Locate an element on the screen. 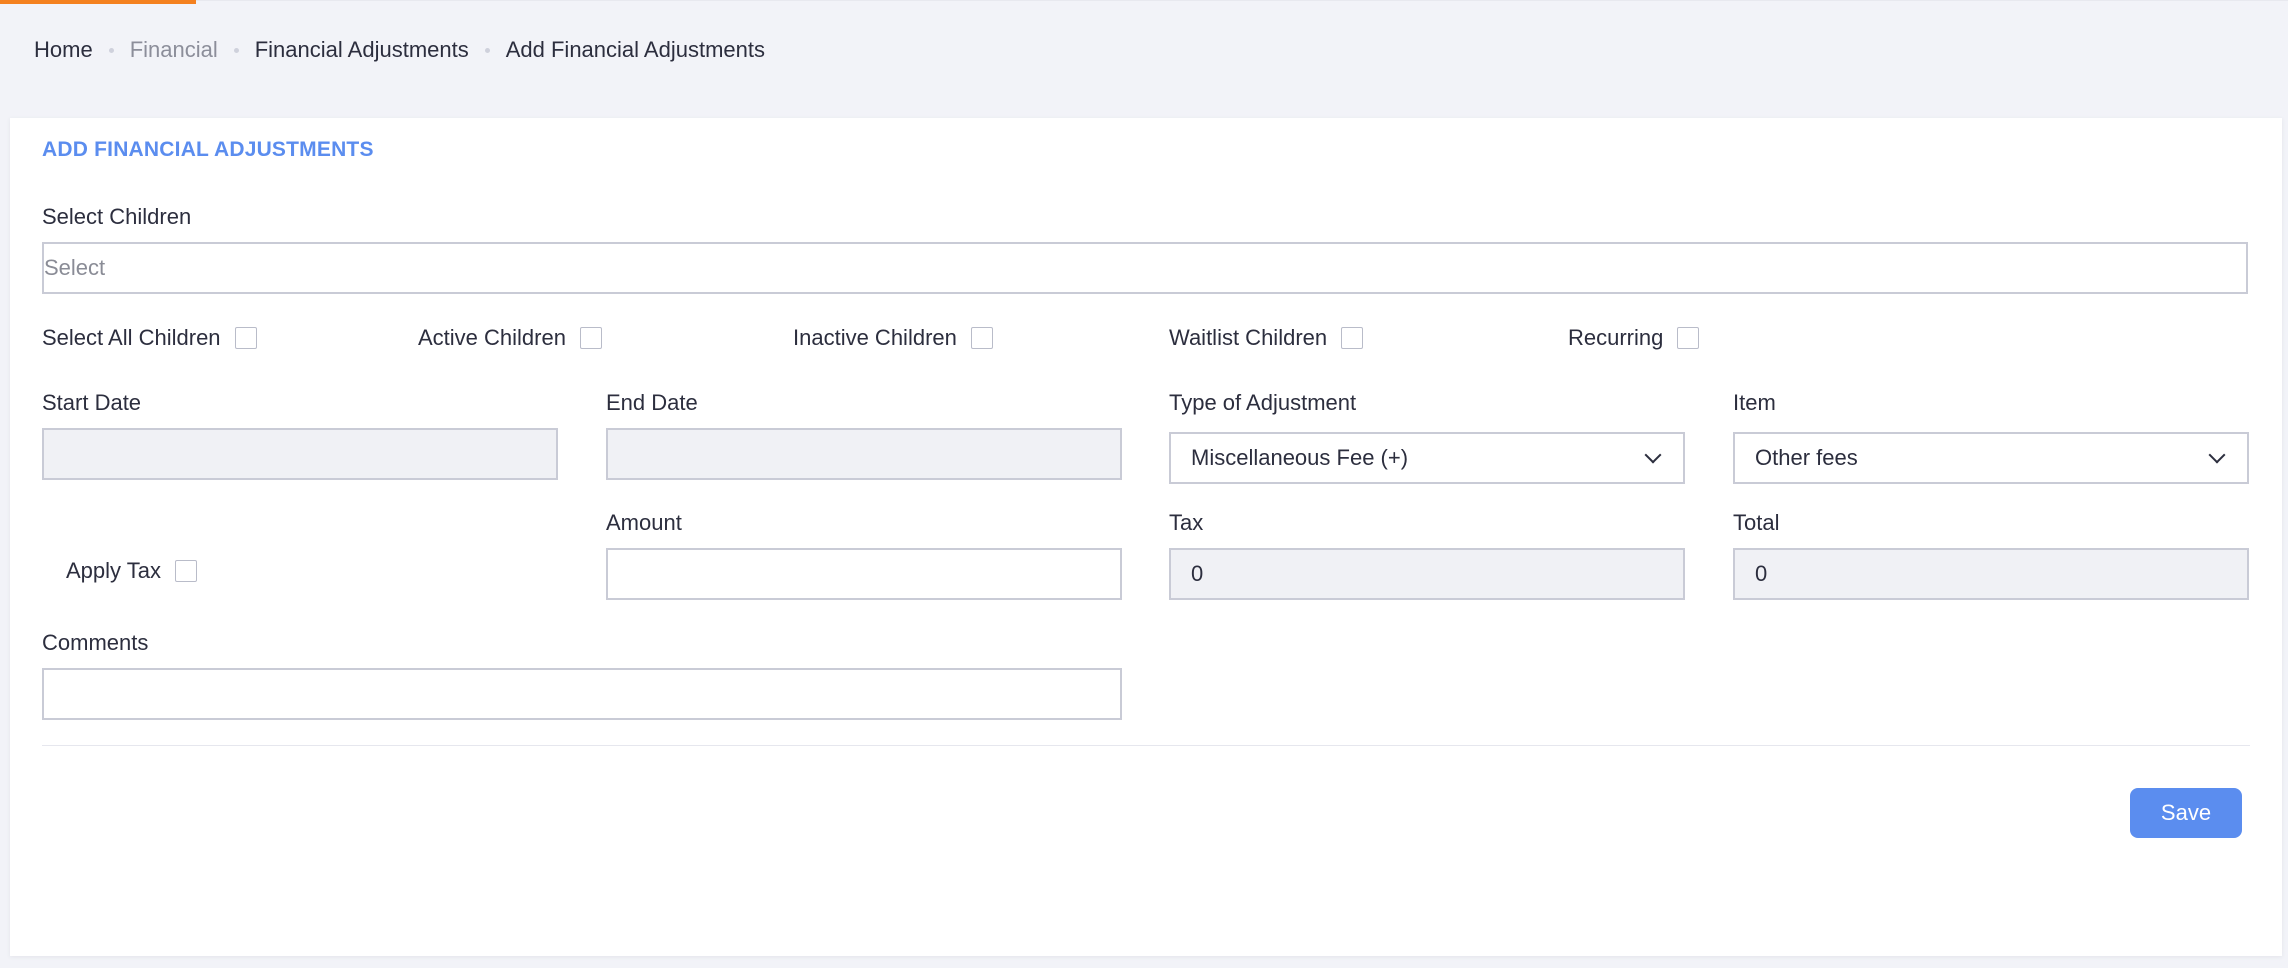 The height and width of the screenshot is (968, 2288). amount-input is located at coordinates (864, 574).